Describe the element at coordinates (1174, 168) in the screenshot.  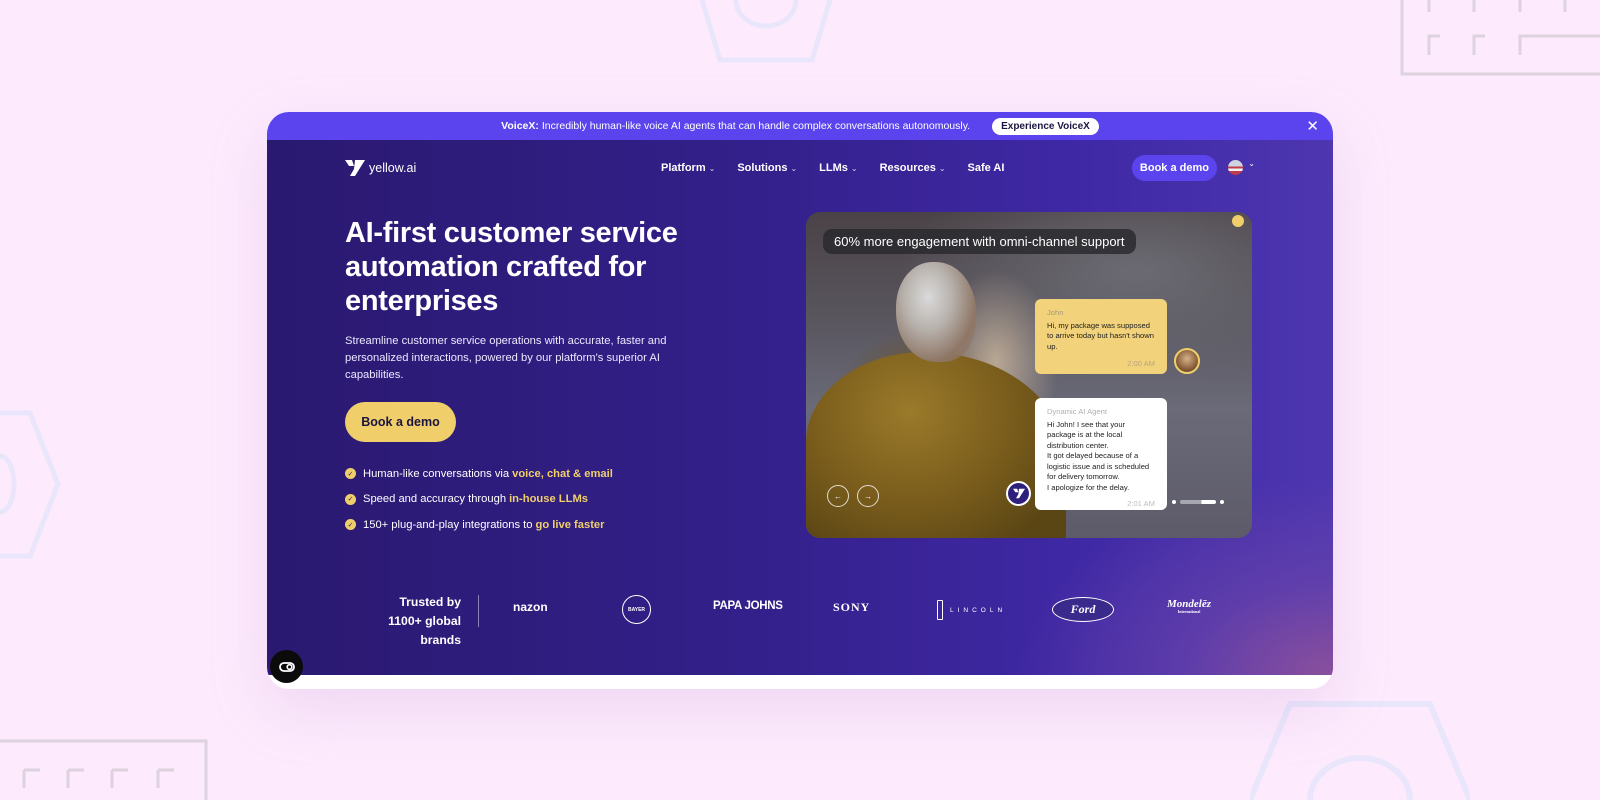
I see `nav-book-demo-button: Book a demo` at that location.